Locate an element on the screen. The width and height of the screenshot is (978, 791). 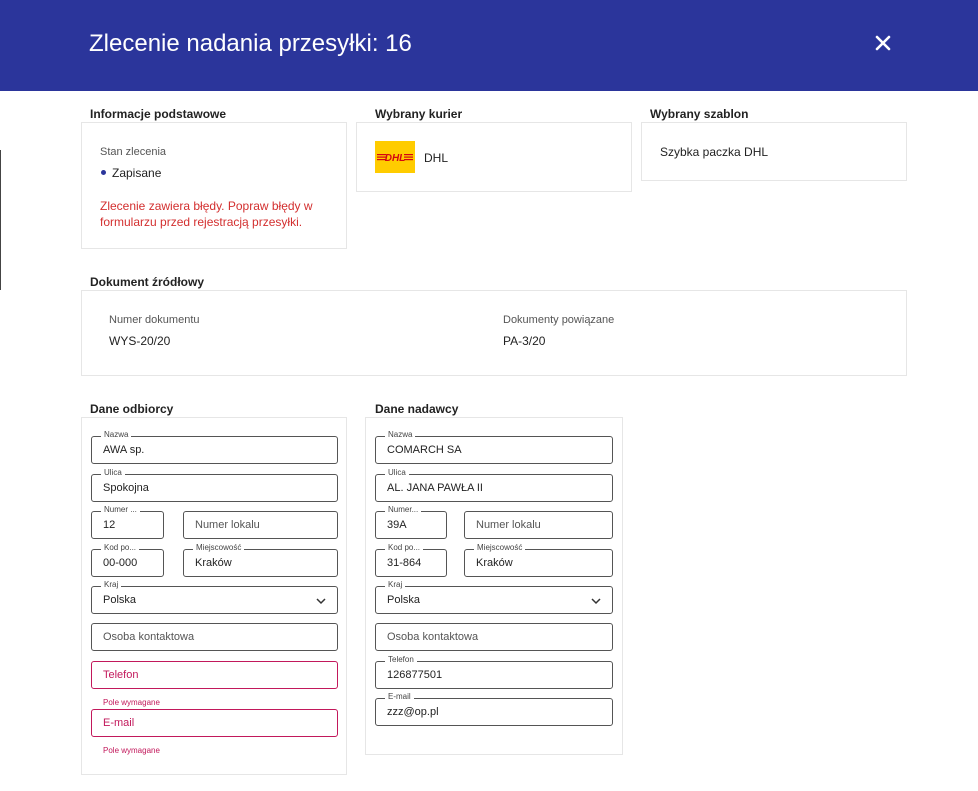
sender-email-label: E-mail is located at coordinates (399, 696).